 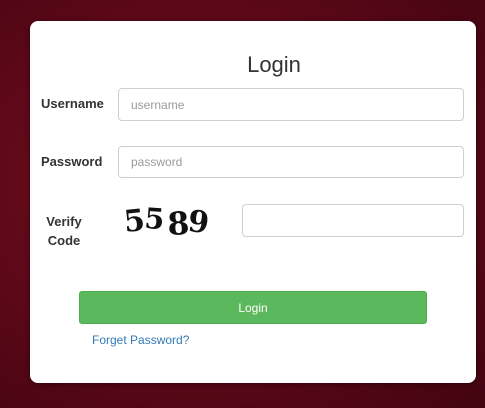 What do you see at coordinates (274, 64) in the screenshot?
I see `page-title: Login` at bounding box center [274, 64].